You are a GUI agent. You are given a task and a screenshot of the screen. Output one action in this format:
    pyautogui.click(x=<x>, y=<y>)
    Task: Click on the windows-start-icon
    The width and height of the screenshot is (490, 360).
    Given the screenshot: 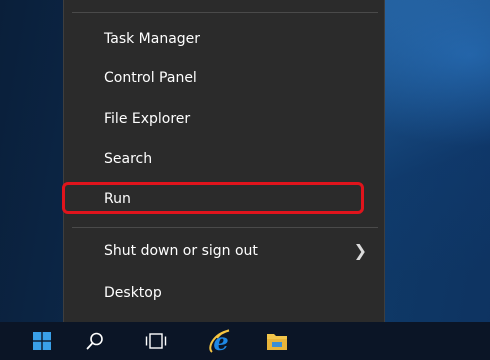 What is the action you would take?
    pyautogui.click(x=42, y=341)
    